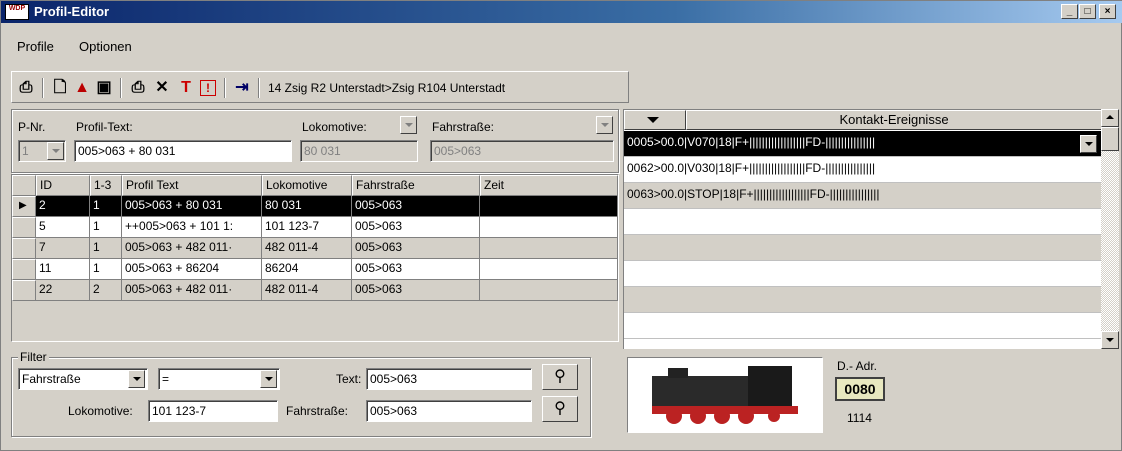 The image size is (1122, 451). I want to click on row-selector-current: ▶, so click(24, 206).